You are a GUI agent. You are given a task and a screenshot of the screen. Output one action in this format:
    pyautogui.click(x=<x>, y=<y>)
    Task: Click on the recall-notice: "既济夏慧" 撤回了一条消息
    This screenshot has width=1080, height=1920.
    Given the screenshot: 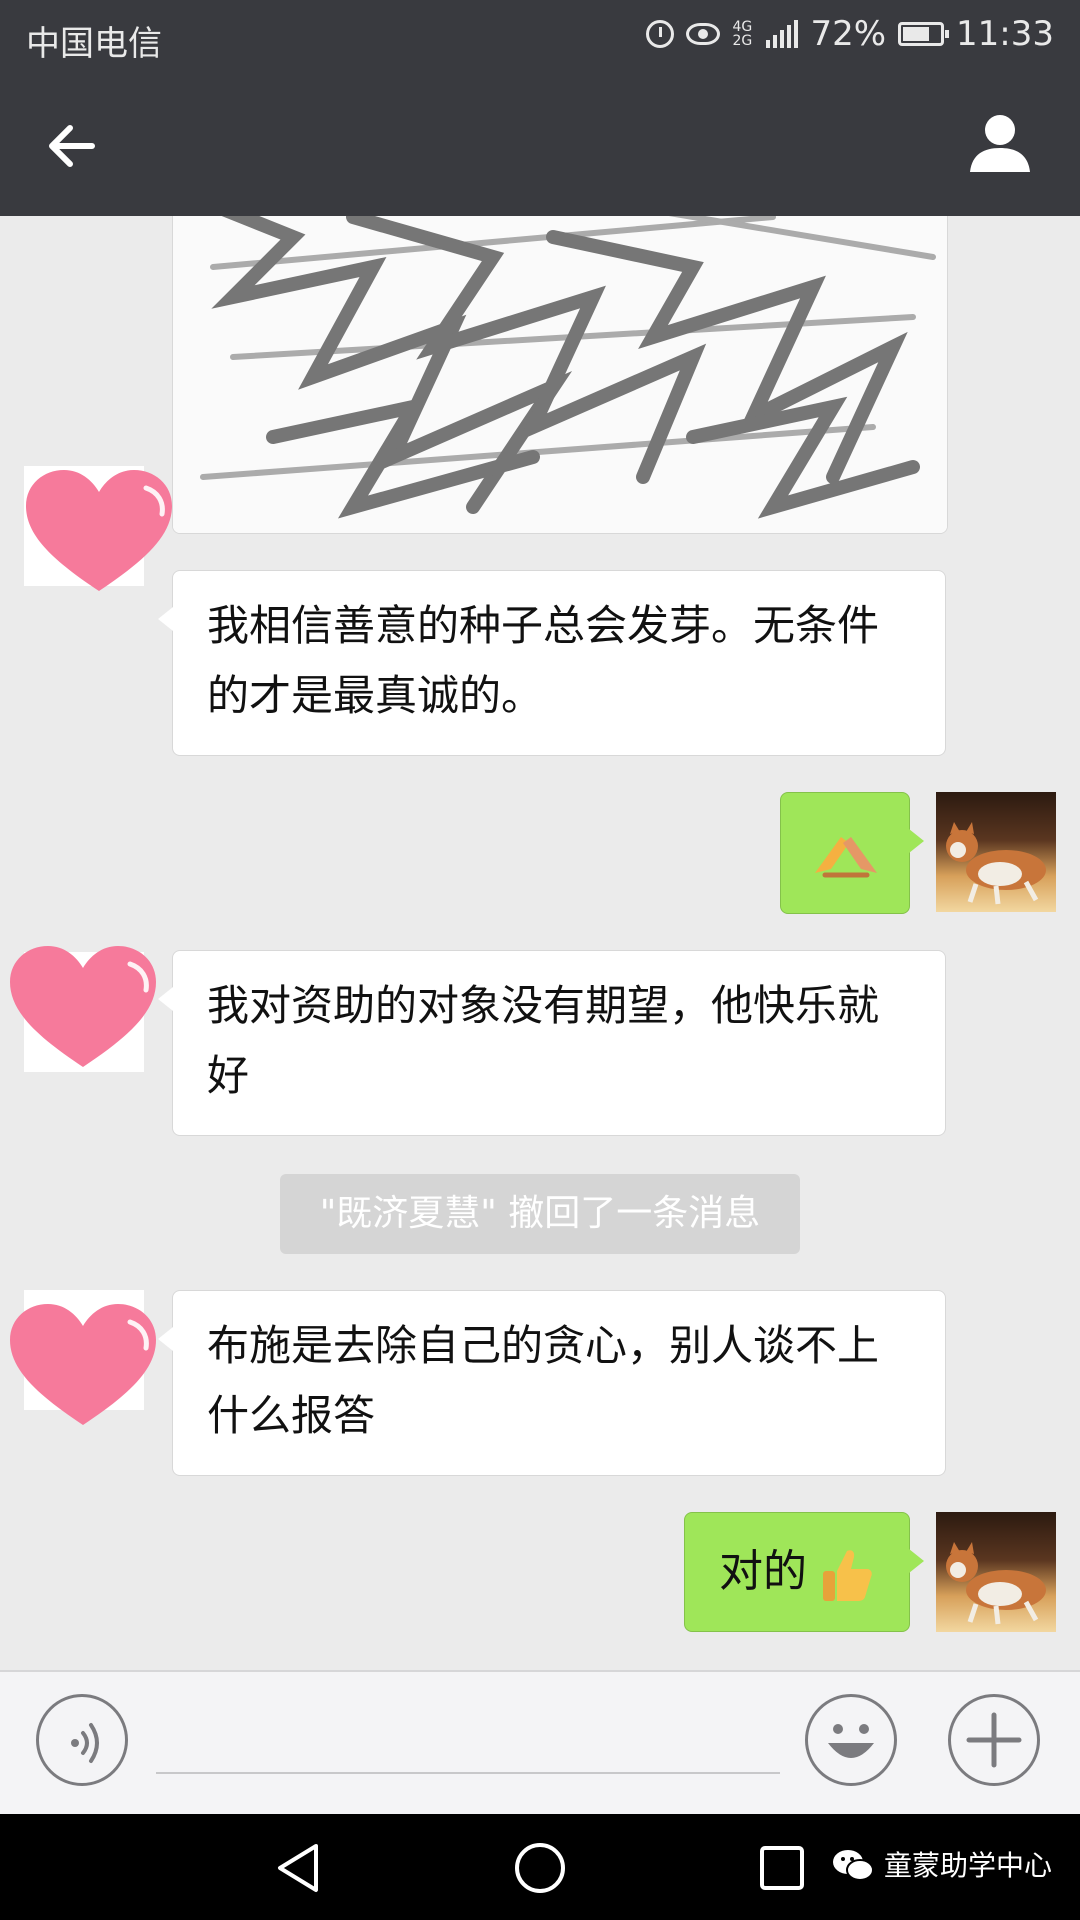 What is the action you would take?
    pyautogui.click(x=540, y=1214)
    